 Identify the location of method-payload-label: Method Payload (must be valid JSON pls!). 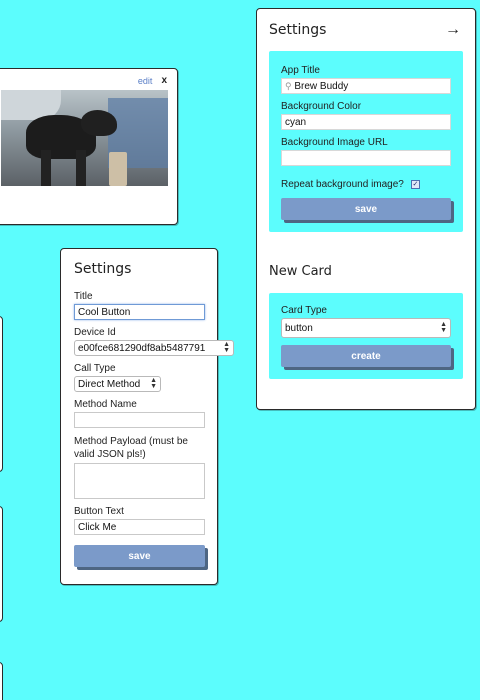
(131, 448).